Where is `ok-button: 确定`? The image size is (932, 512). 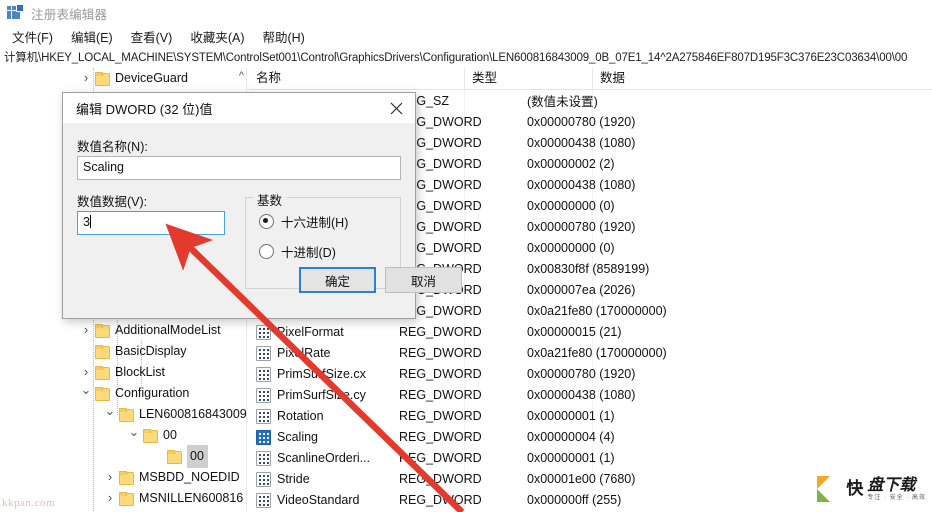
ok-button: 确定 is located at coordinates (337, 280).